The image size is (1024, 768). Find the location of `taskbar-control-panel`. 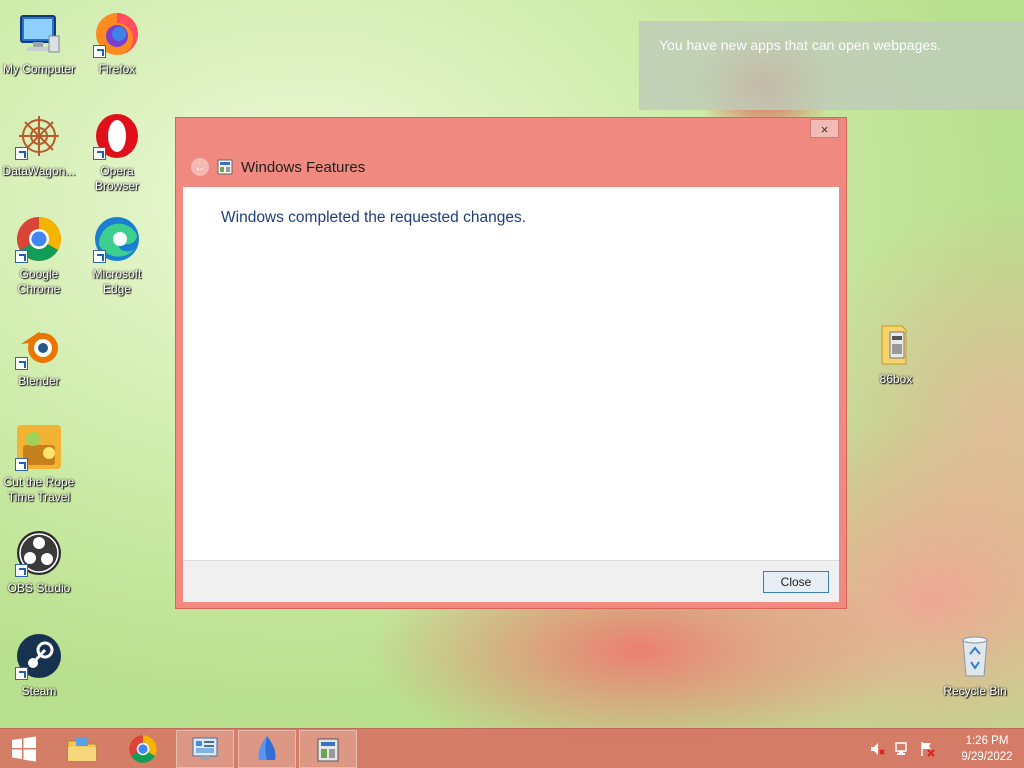

taskbar-control-panel is located at coordinates (205, 749).